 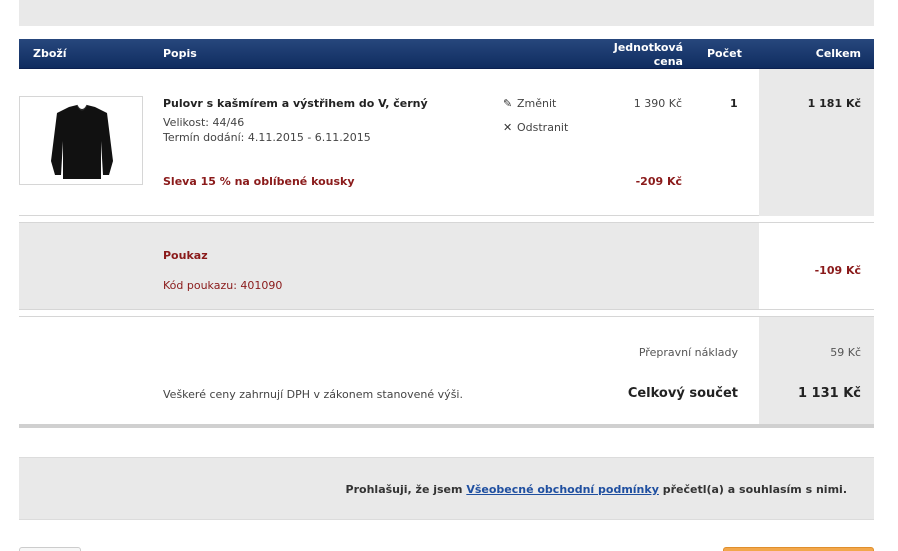 What do you see at coordinates (837, 270) in the screenshot?
I see `voucher-amount: -109 Kč` at bounding box center [837, 270].